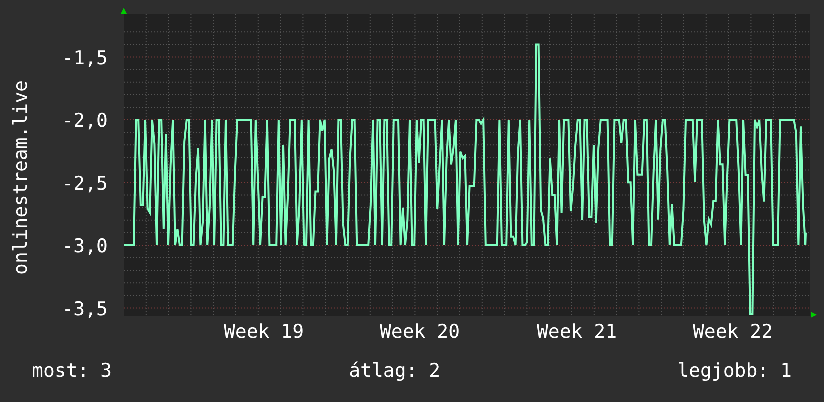  What do you see at coordinates (395, 371) in the screenshot?
I see `stat-label: átlag: 2` at bounding box center [395, 371].